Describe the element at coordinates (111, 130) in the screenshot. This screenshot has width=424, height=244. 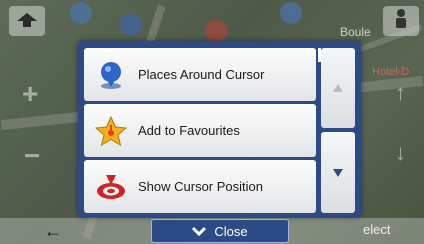
I see `star-icon` at that location.